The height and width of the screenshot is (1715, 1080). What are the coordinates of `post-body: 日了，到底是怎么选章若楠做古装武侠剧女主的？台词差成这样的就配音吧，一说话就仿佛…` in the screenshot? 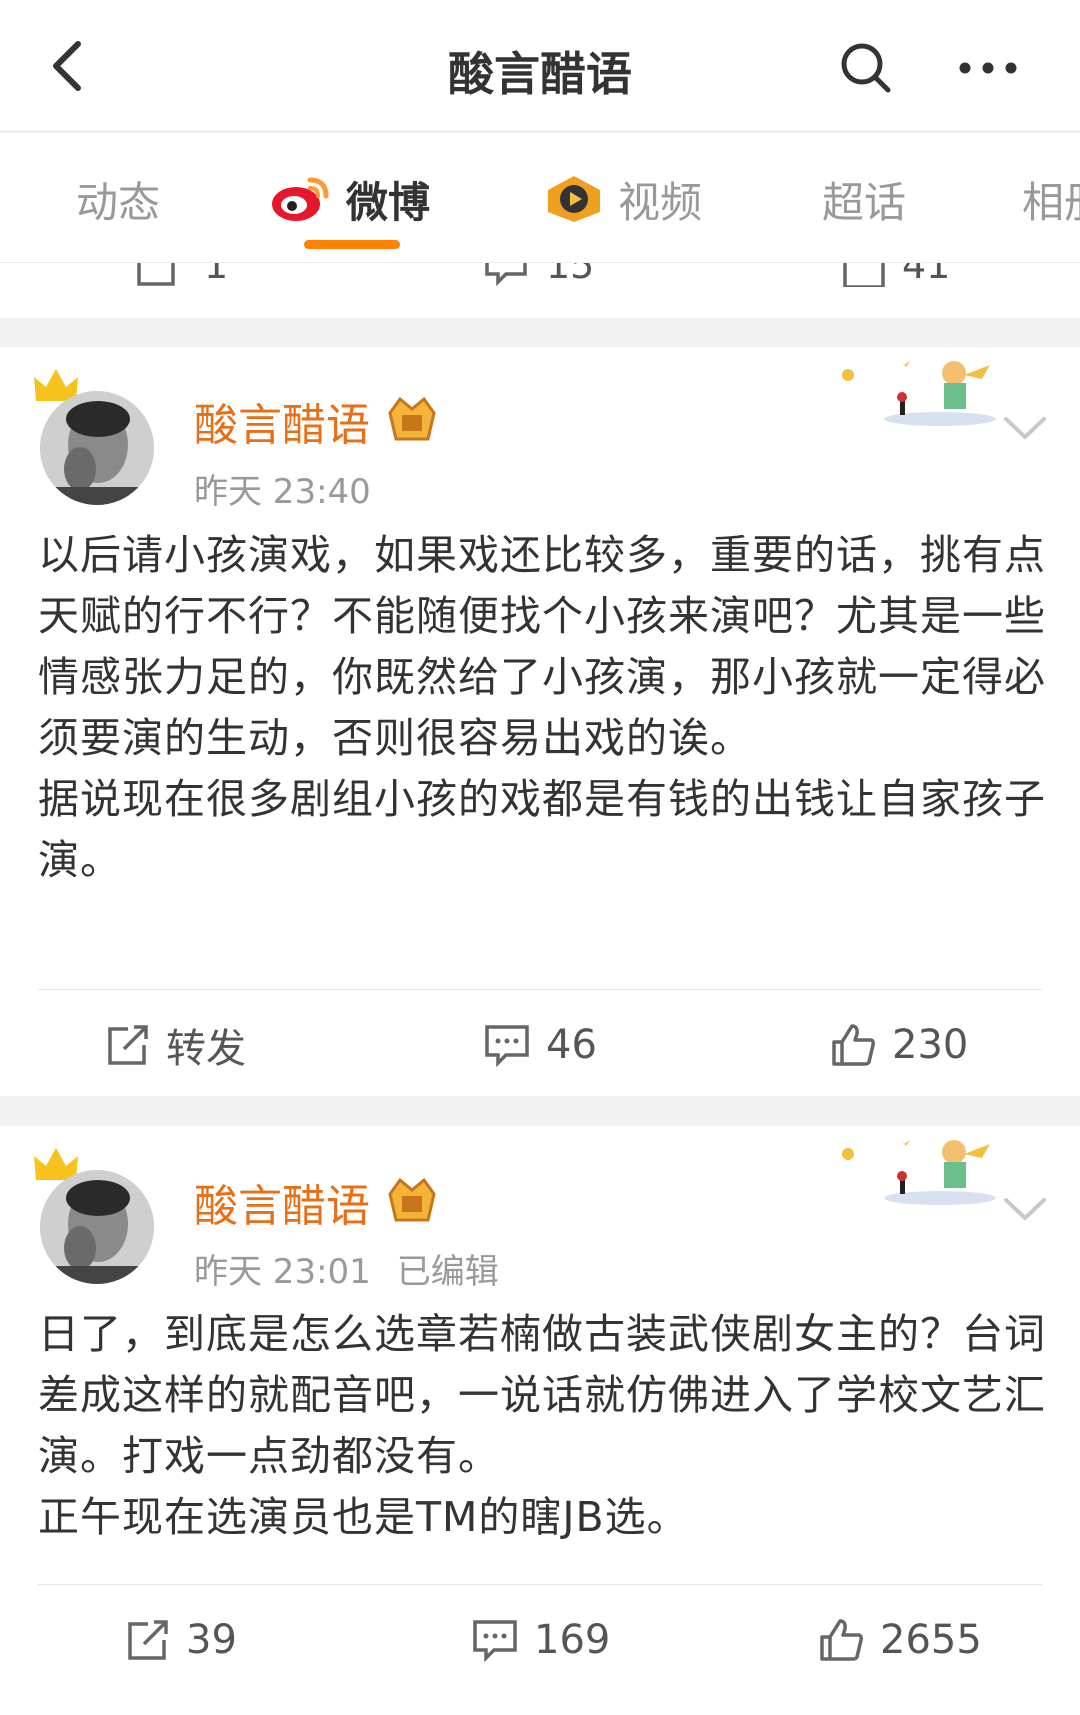 It's located at (543, 1426).